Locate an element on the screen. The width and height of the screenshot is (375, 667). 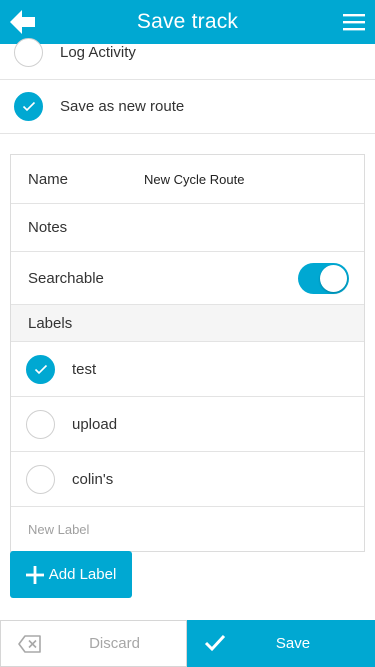
notes-row: Notes is located at coordinates (187, 228).